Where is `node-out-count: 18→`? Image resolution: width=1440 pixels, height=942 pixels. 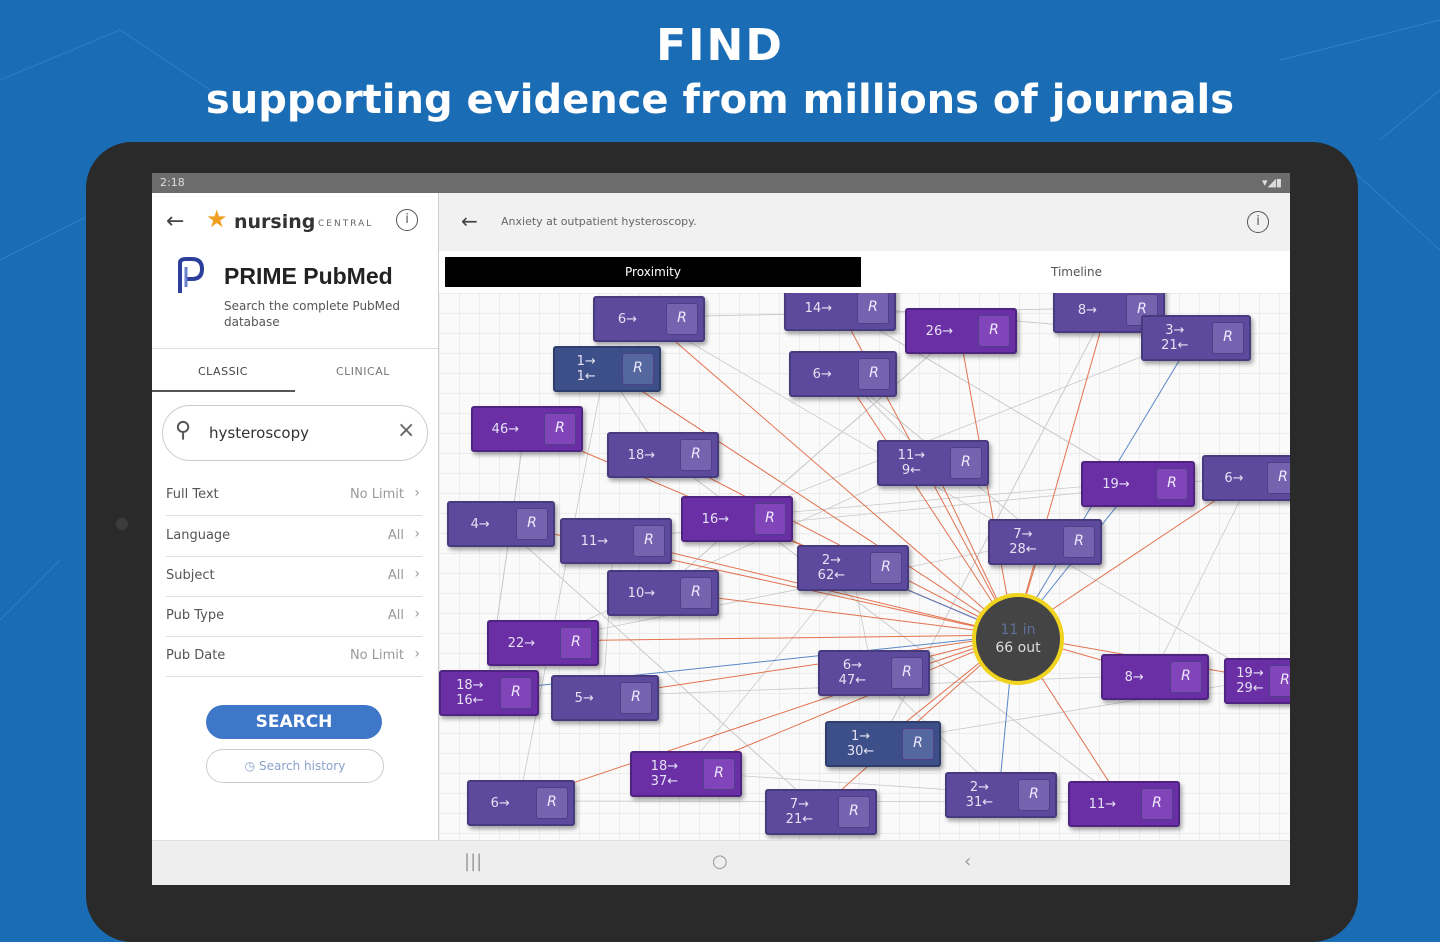 node-out-count: 18→ is located at coordinates (664, 766).